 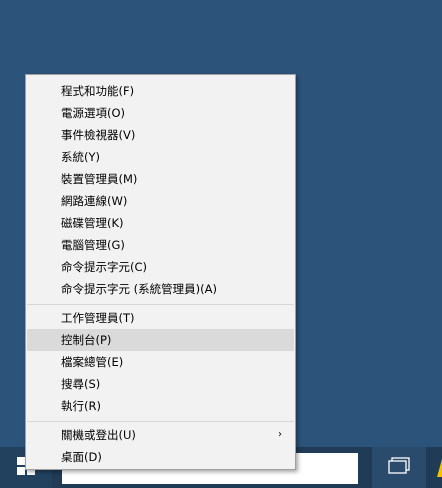 I want to click on menu-item-programs-features: 程式和功能(F), so click(x=160, y=91).